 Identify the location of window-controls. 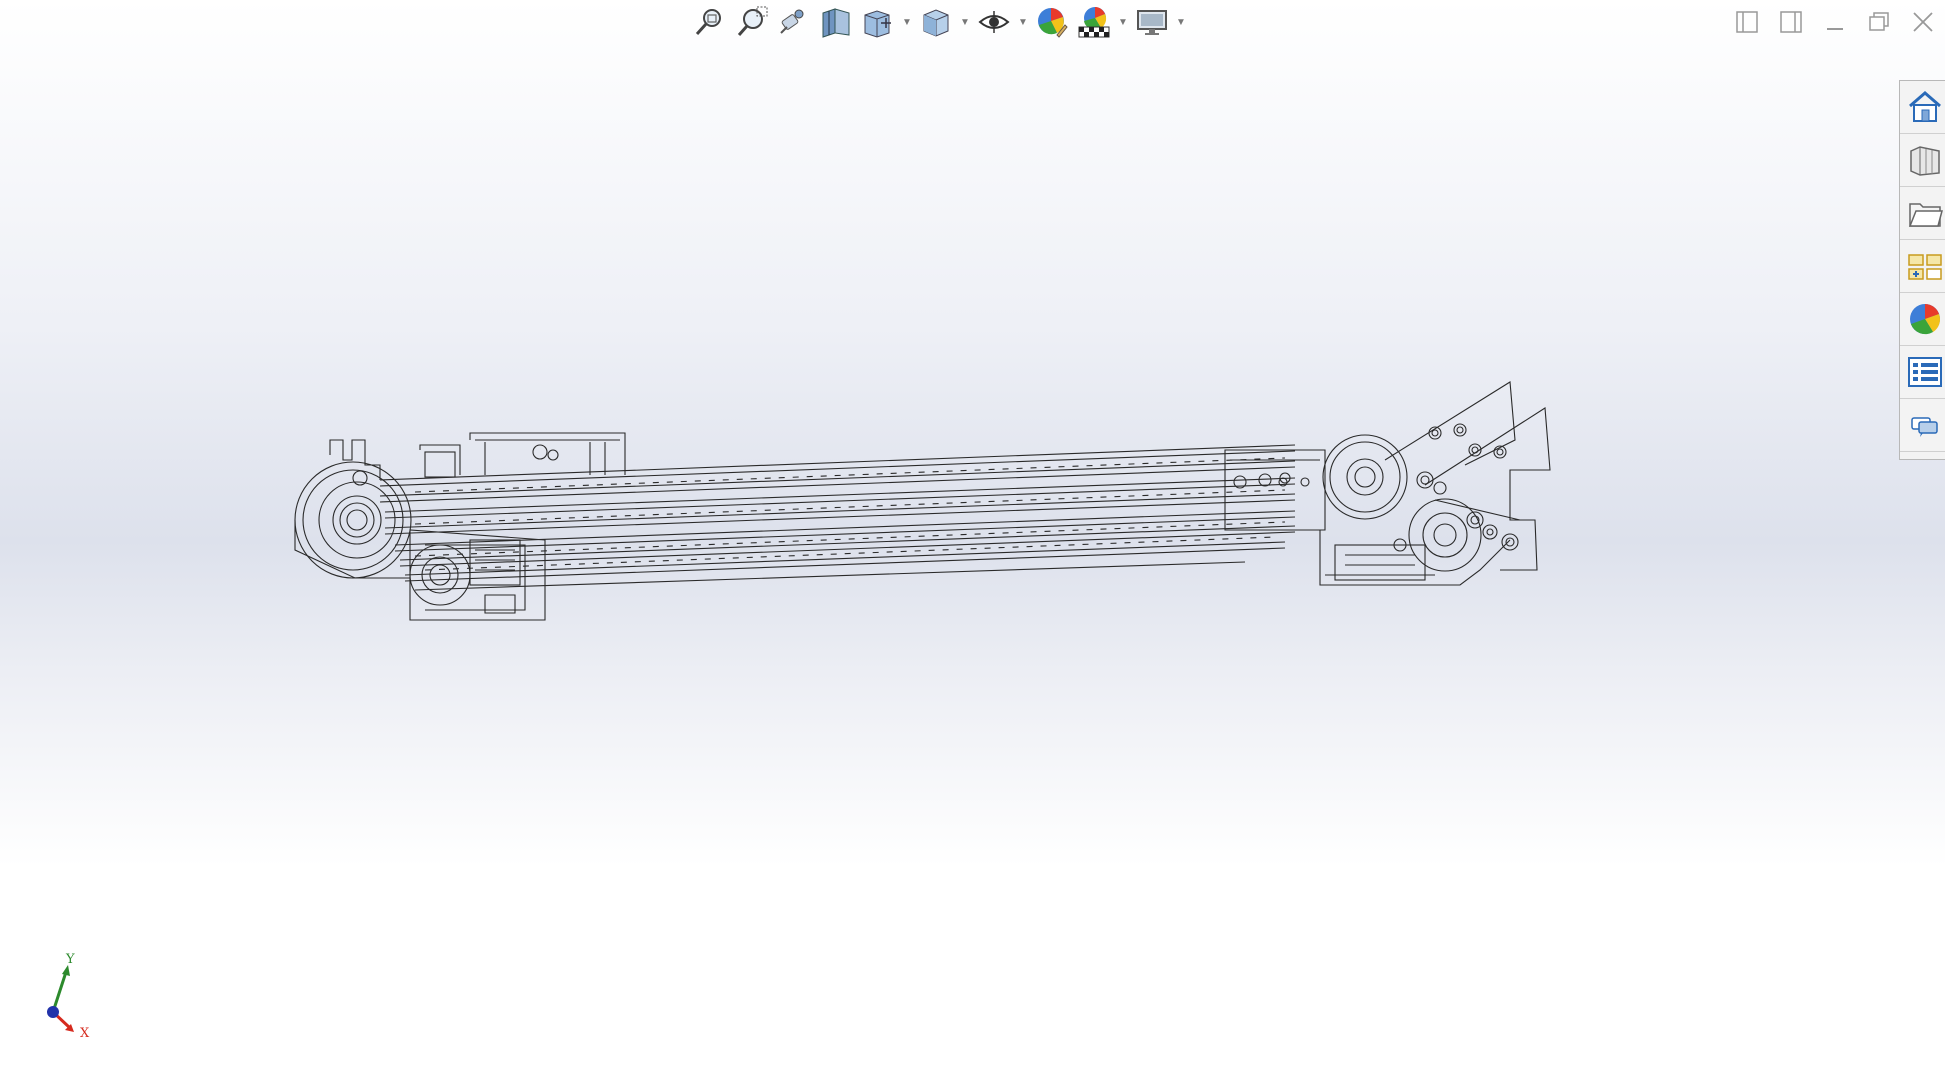
(1835, 22).